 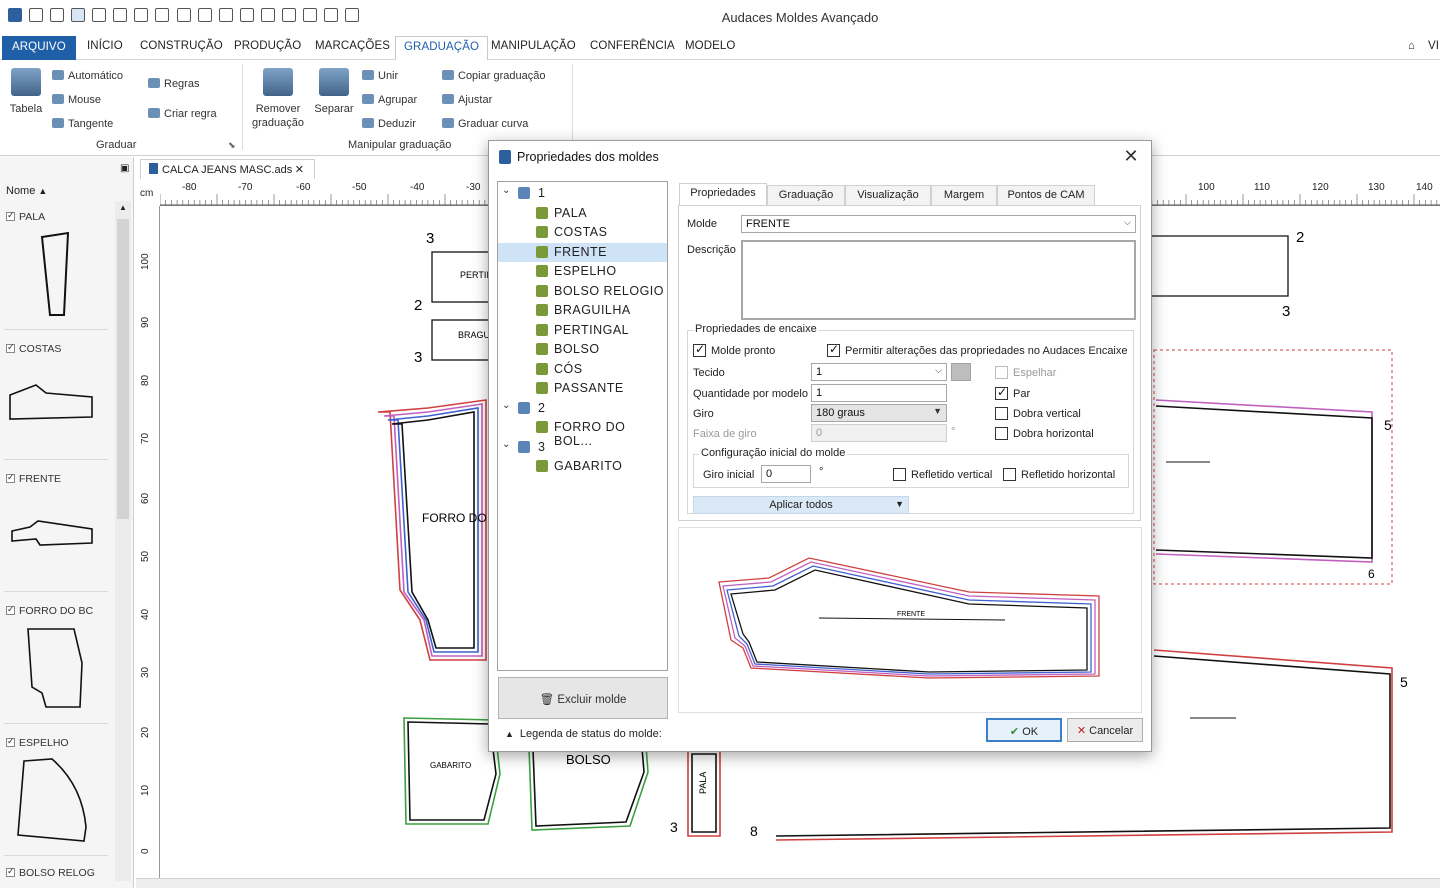 I want to click on grading-icon, so click(x=225, y=15).